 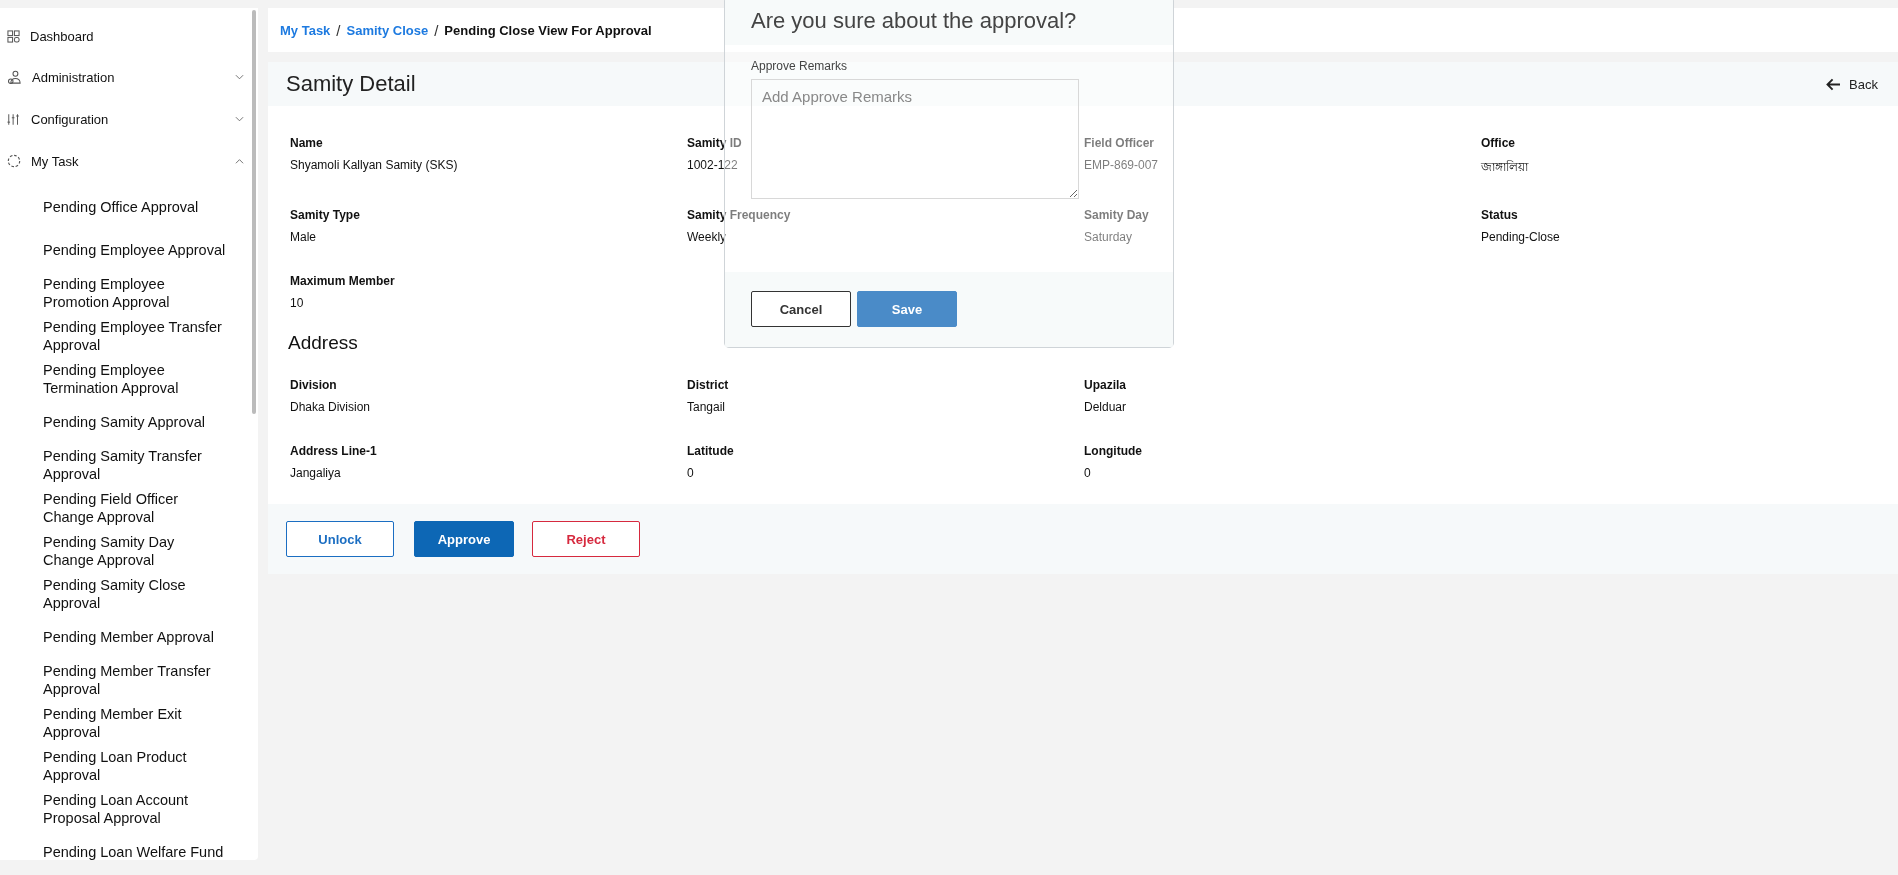 What do you see at coordinates (1105, 385) in the screenshot?
I see `field-label: Upazila` at bounding box center [1105, 385].